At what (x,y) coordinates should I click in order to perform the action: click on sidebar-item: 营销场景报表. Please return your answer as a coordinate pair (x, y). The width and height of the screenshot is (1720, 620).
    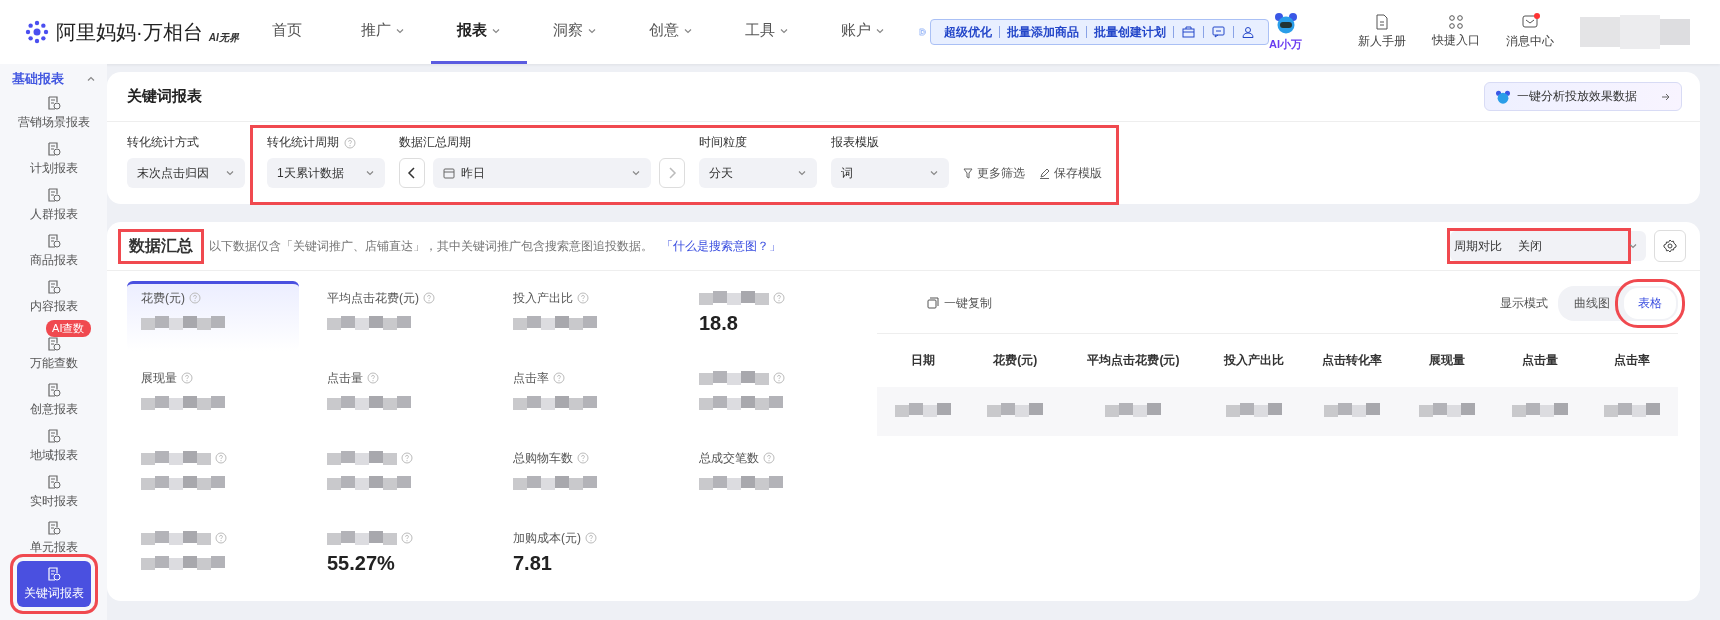
    Looking at the image, I should click on (53, 113).